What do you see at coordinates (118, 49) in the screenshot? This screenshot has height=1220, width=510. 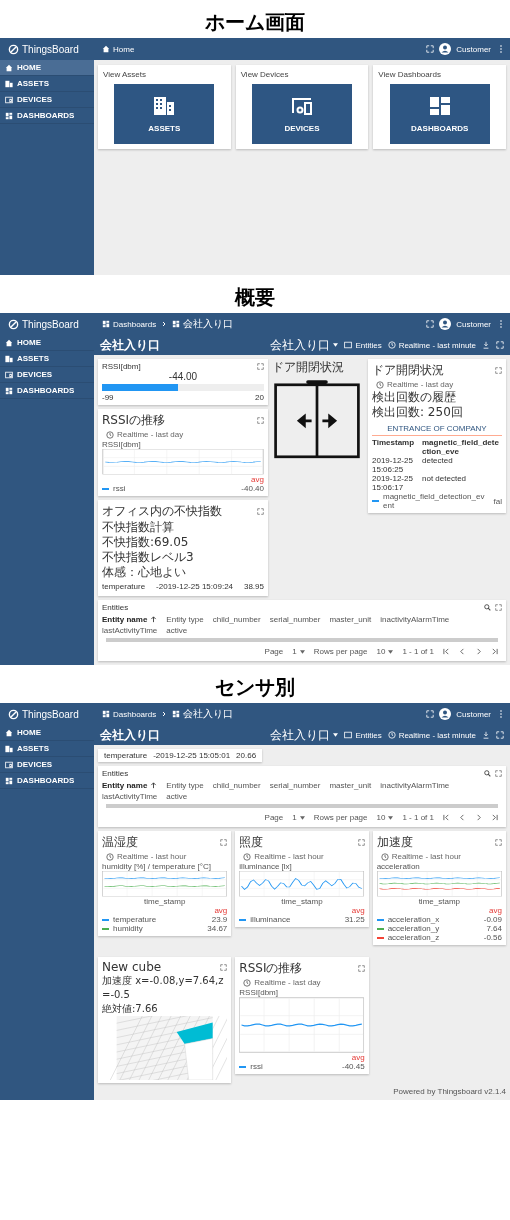 I see `breadcrumb-link: Home` at bounding box center [118, 49].